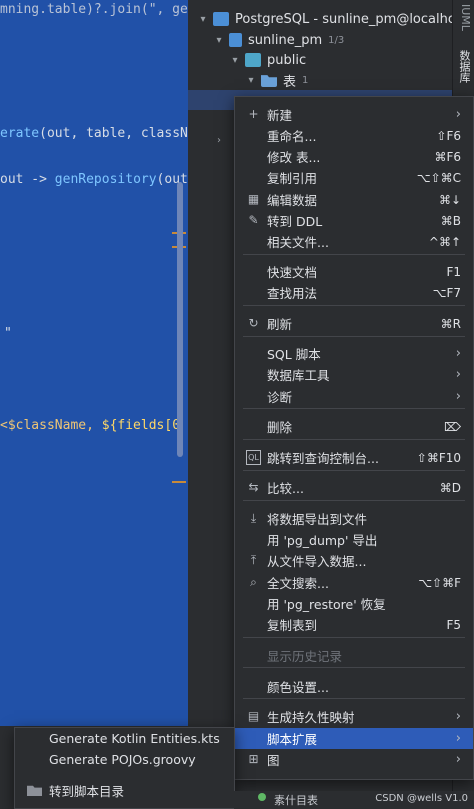 This screenshot has height=809, width=474. What do you see at coordinates (336, 40) in the screenshot?
I see `tree-node-badge: 1/3` at bounding box center [336, 40].